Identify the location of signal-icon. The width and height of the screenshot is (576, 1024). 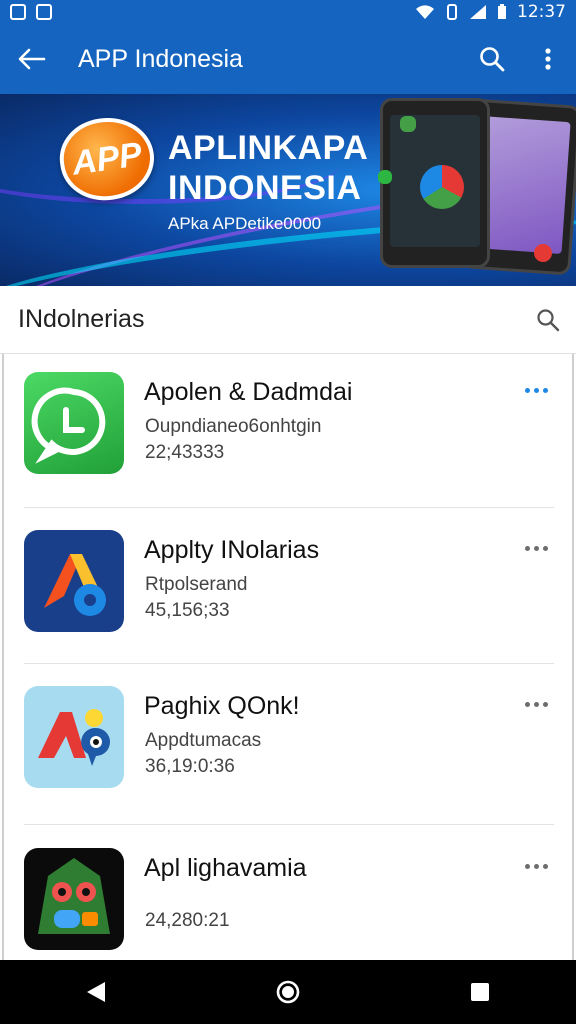
(478, 12).